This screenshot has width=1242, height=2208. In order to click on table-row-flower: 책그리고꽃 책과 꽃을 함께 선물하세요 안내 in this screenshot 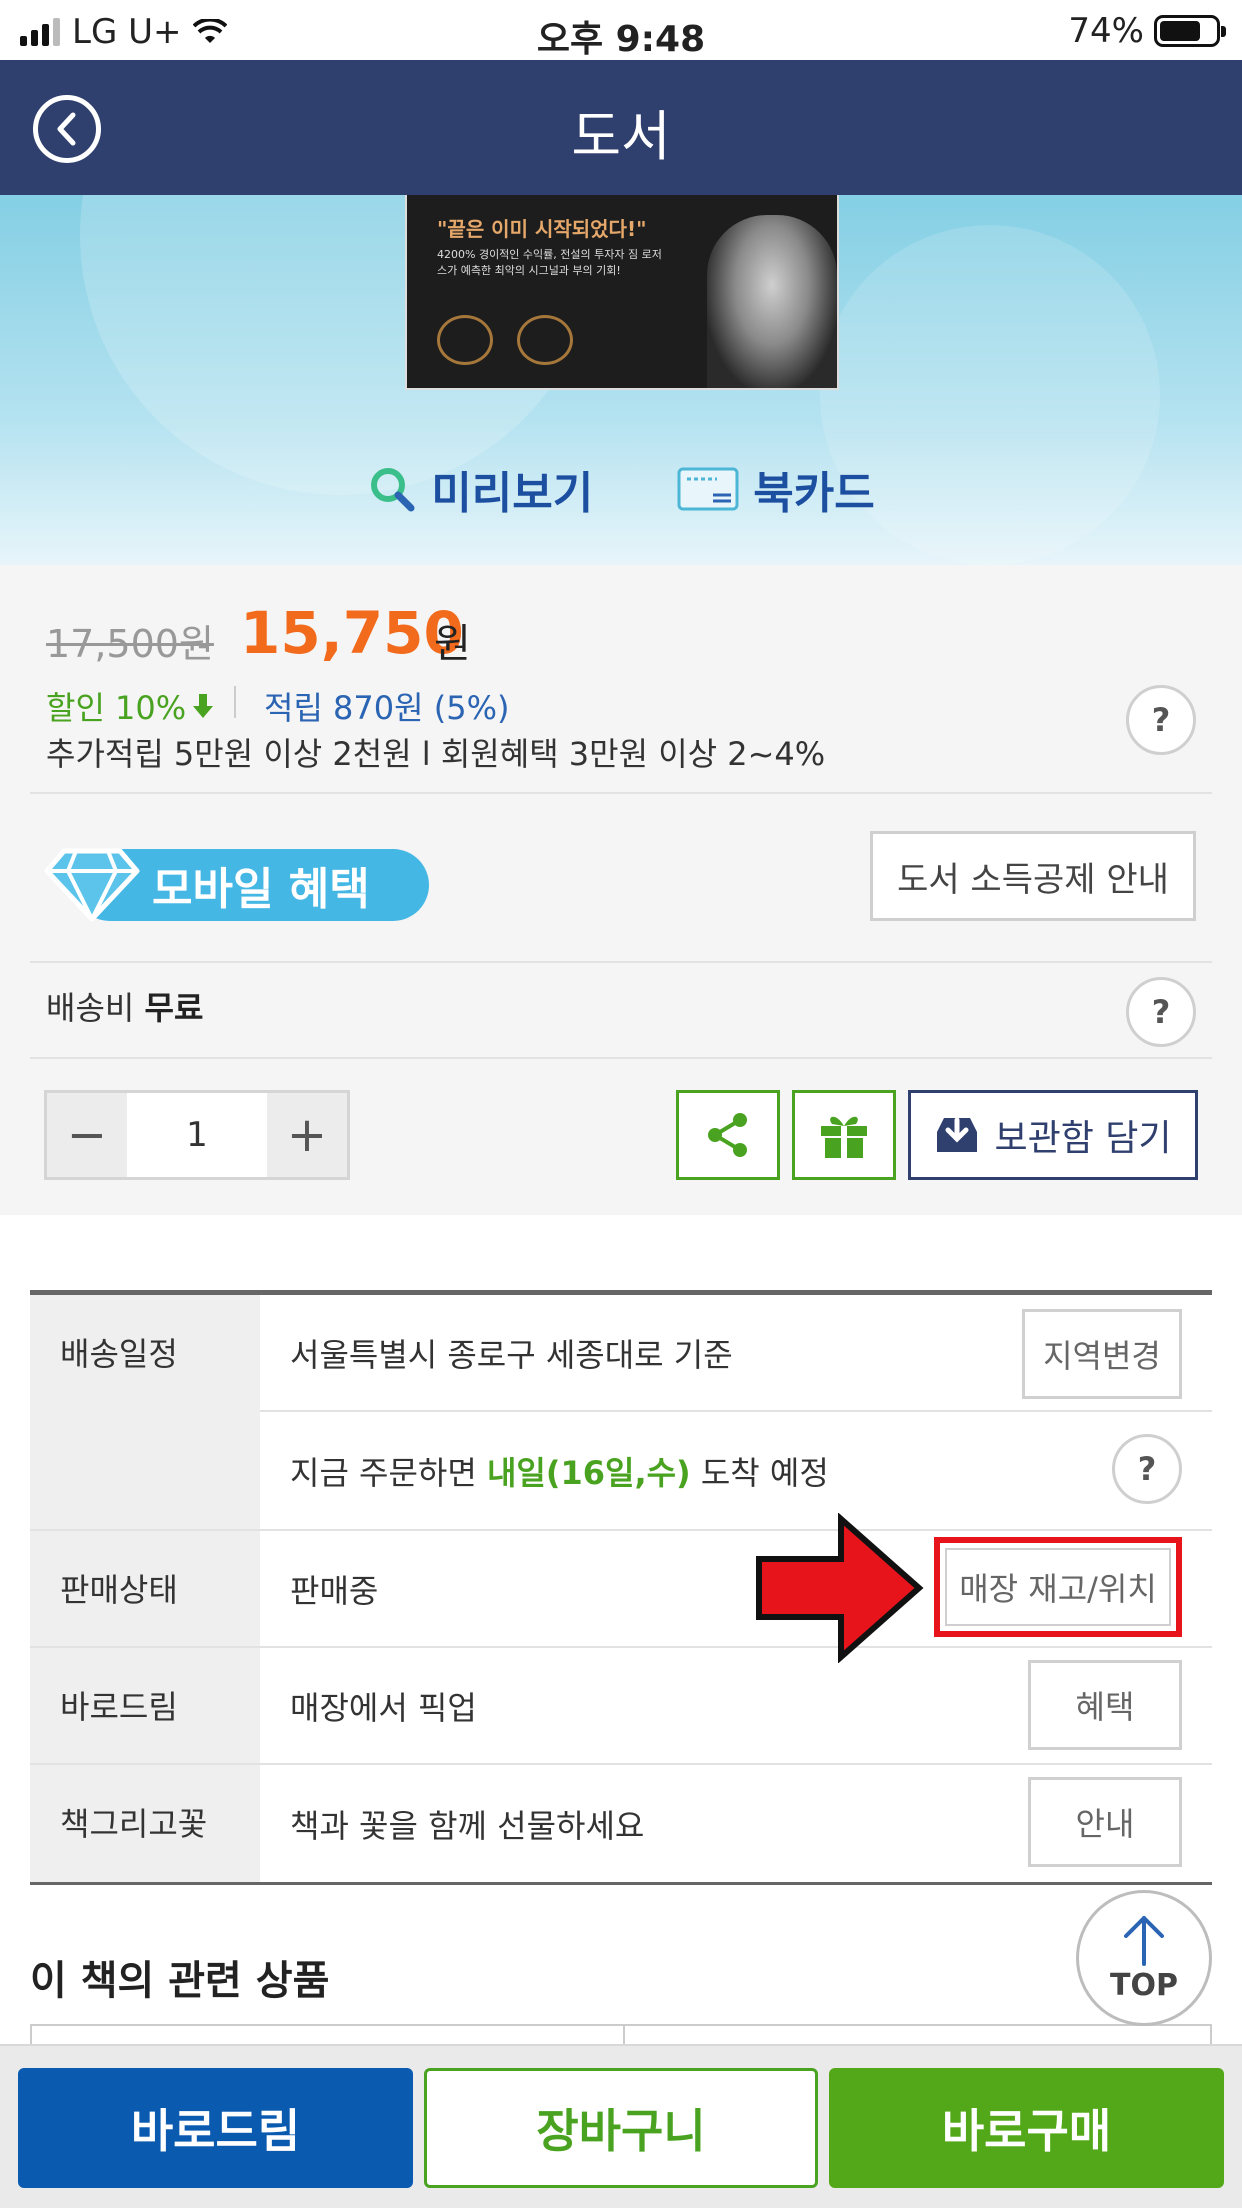, I will do `click(621, 1823)`.